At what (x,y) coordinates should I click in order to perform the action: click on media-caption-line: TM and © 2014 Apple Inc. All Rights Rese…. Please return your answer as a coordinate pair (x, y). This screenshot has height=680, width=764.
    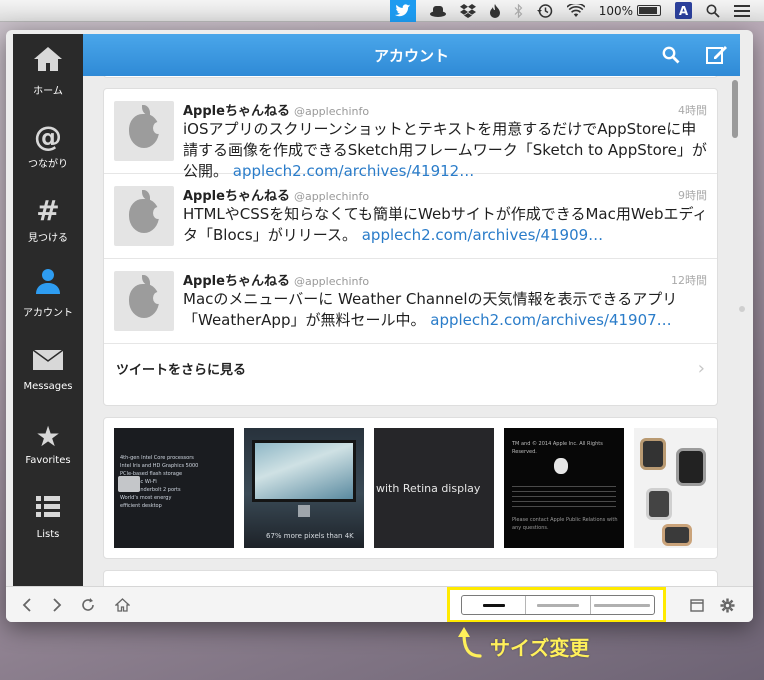
    Looking at the image, I should click on (557, 448).